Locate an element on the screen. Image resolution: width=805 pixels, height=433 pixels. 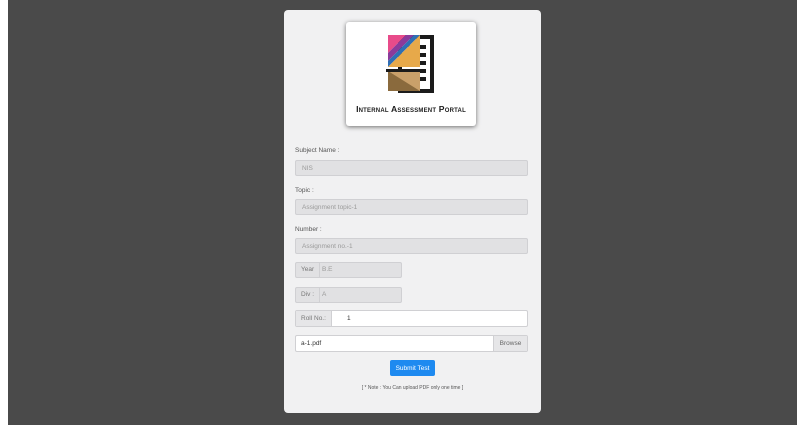
topic-label: Topic : is located at coordinates (304, 190).